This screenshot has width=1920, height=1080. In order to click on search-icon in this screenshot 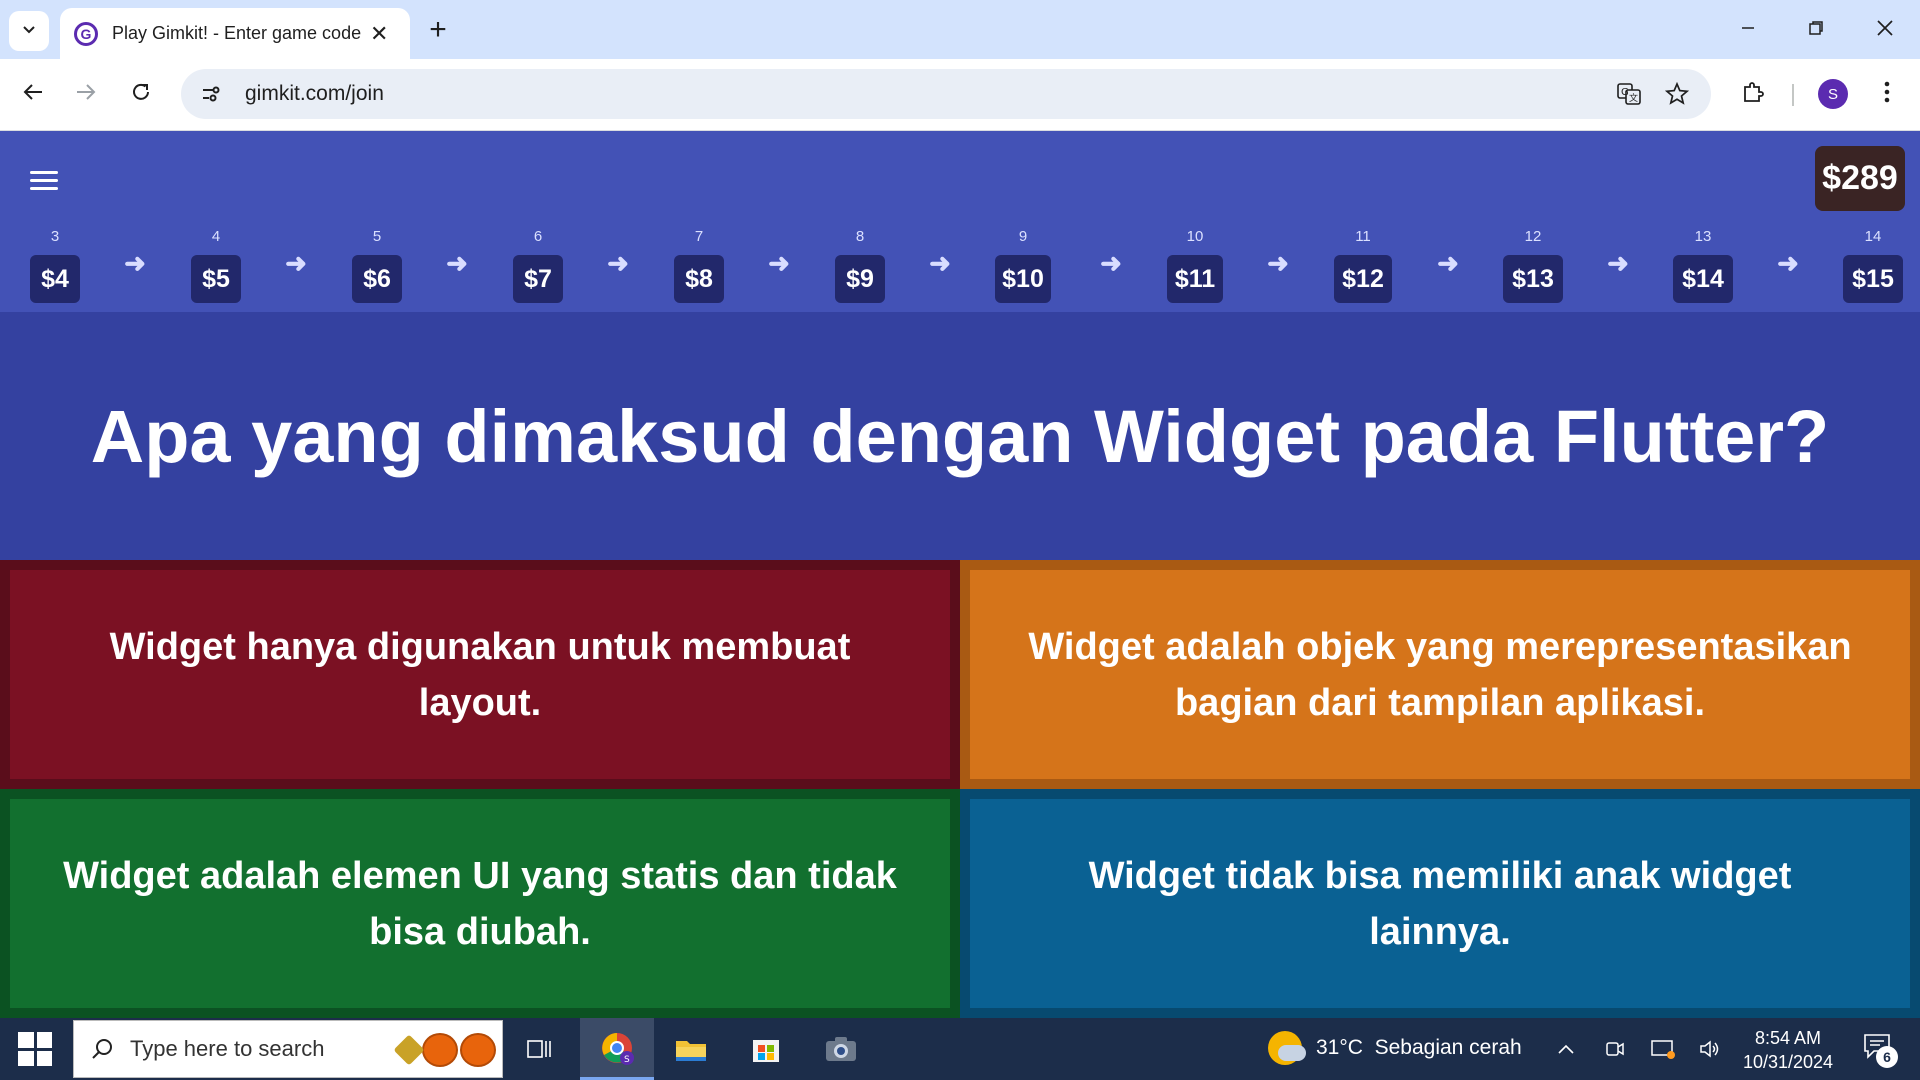, I will do `click(102, 1049)`.